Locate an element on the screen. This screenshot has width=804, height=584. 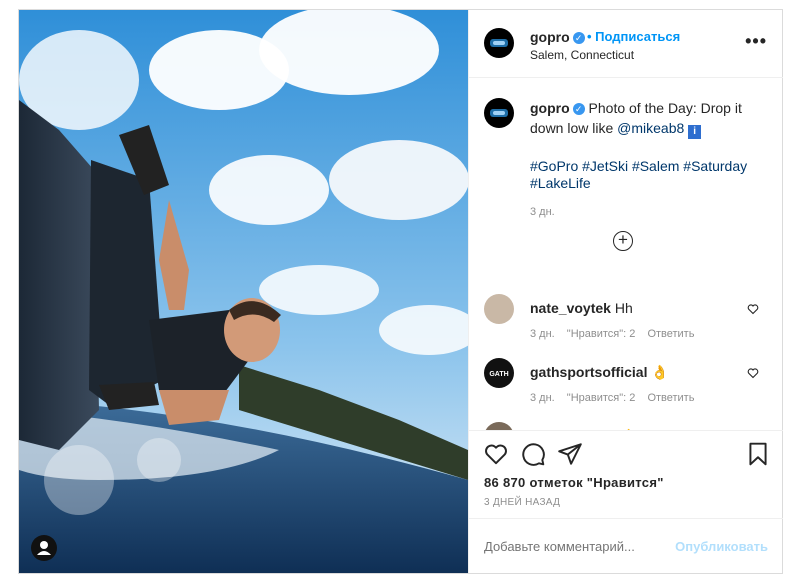
share-icon is located at coordinates (570, 454).